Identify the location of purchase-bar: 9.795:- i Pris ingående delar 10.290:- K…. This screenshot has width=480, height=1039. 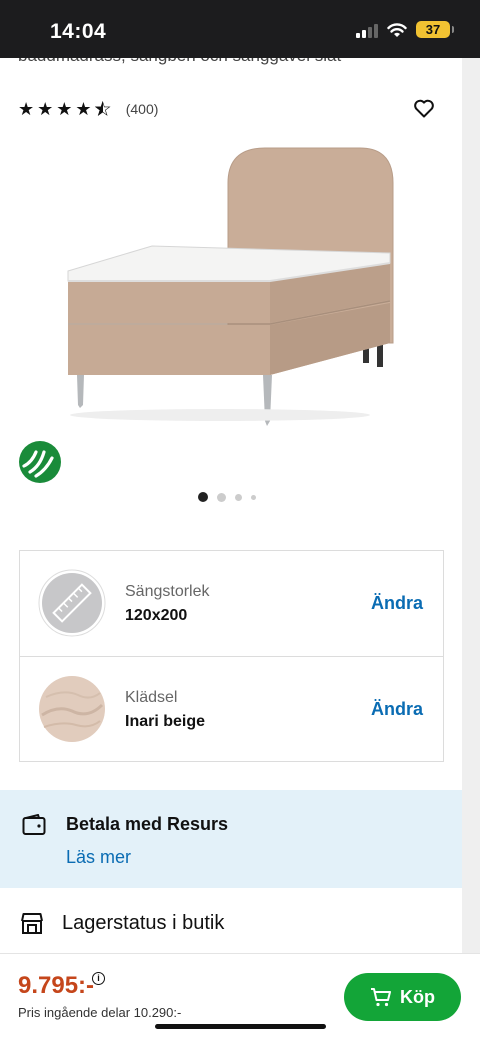
(240, 996).